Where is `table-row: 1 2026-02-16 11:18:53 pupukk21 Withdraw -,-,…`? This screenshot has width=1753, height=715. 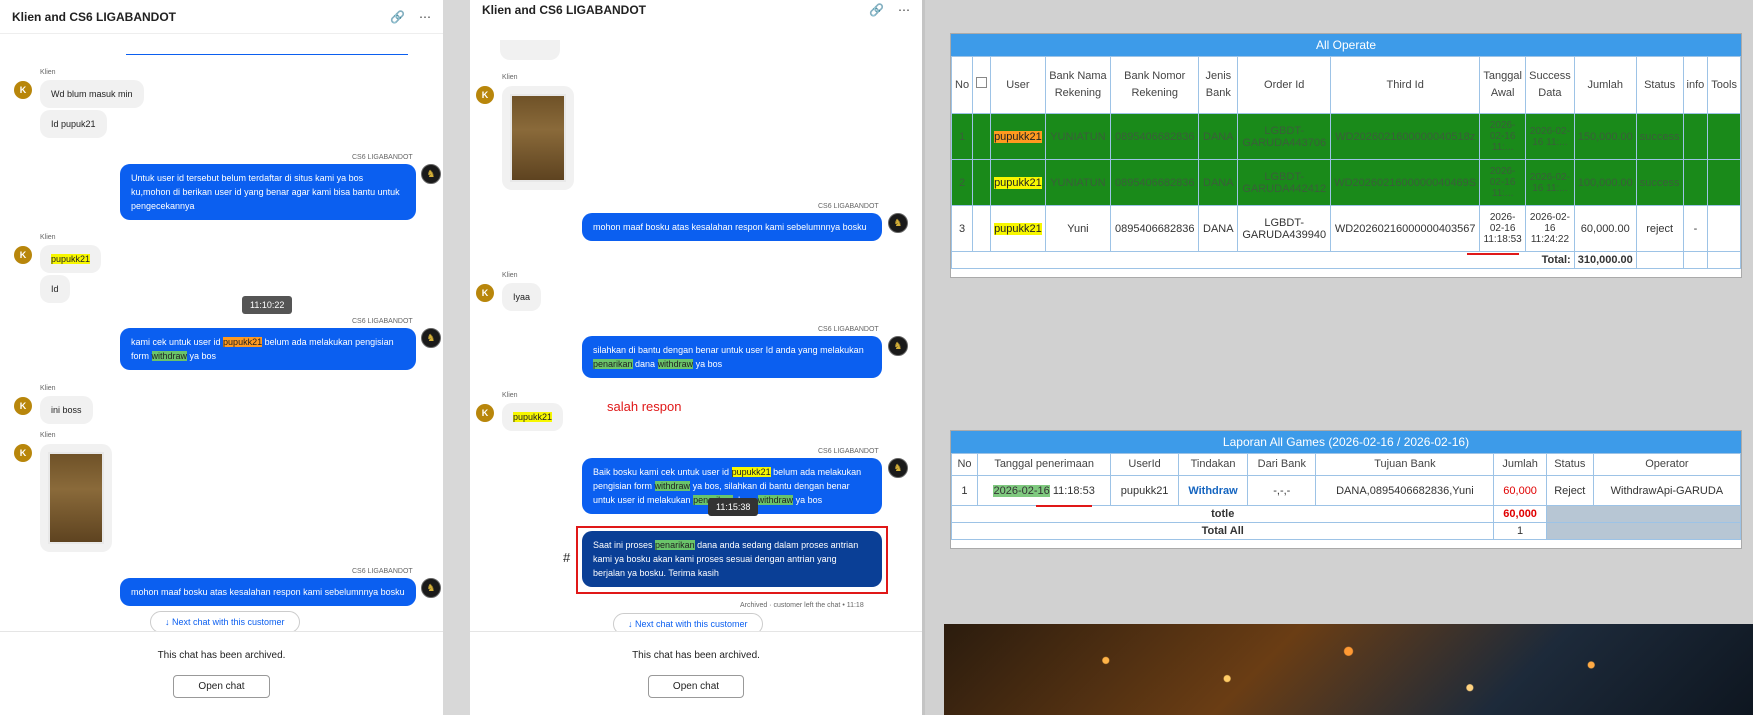
table-row: 1 2026-02-16 11:18:53 pupukk21 Withdraw -,-,… is located at coordinates (1346, 490).